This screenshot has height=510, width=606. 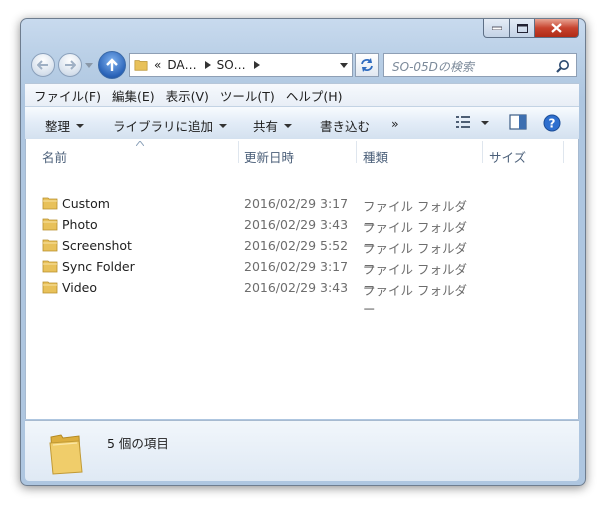 I want to click on more-label: », so click(x=395, y=123).